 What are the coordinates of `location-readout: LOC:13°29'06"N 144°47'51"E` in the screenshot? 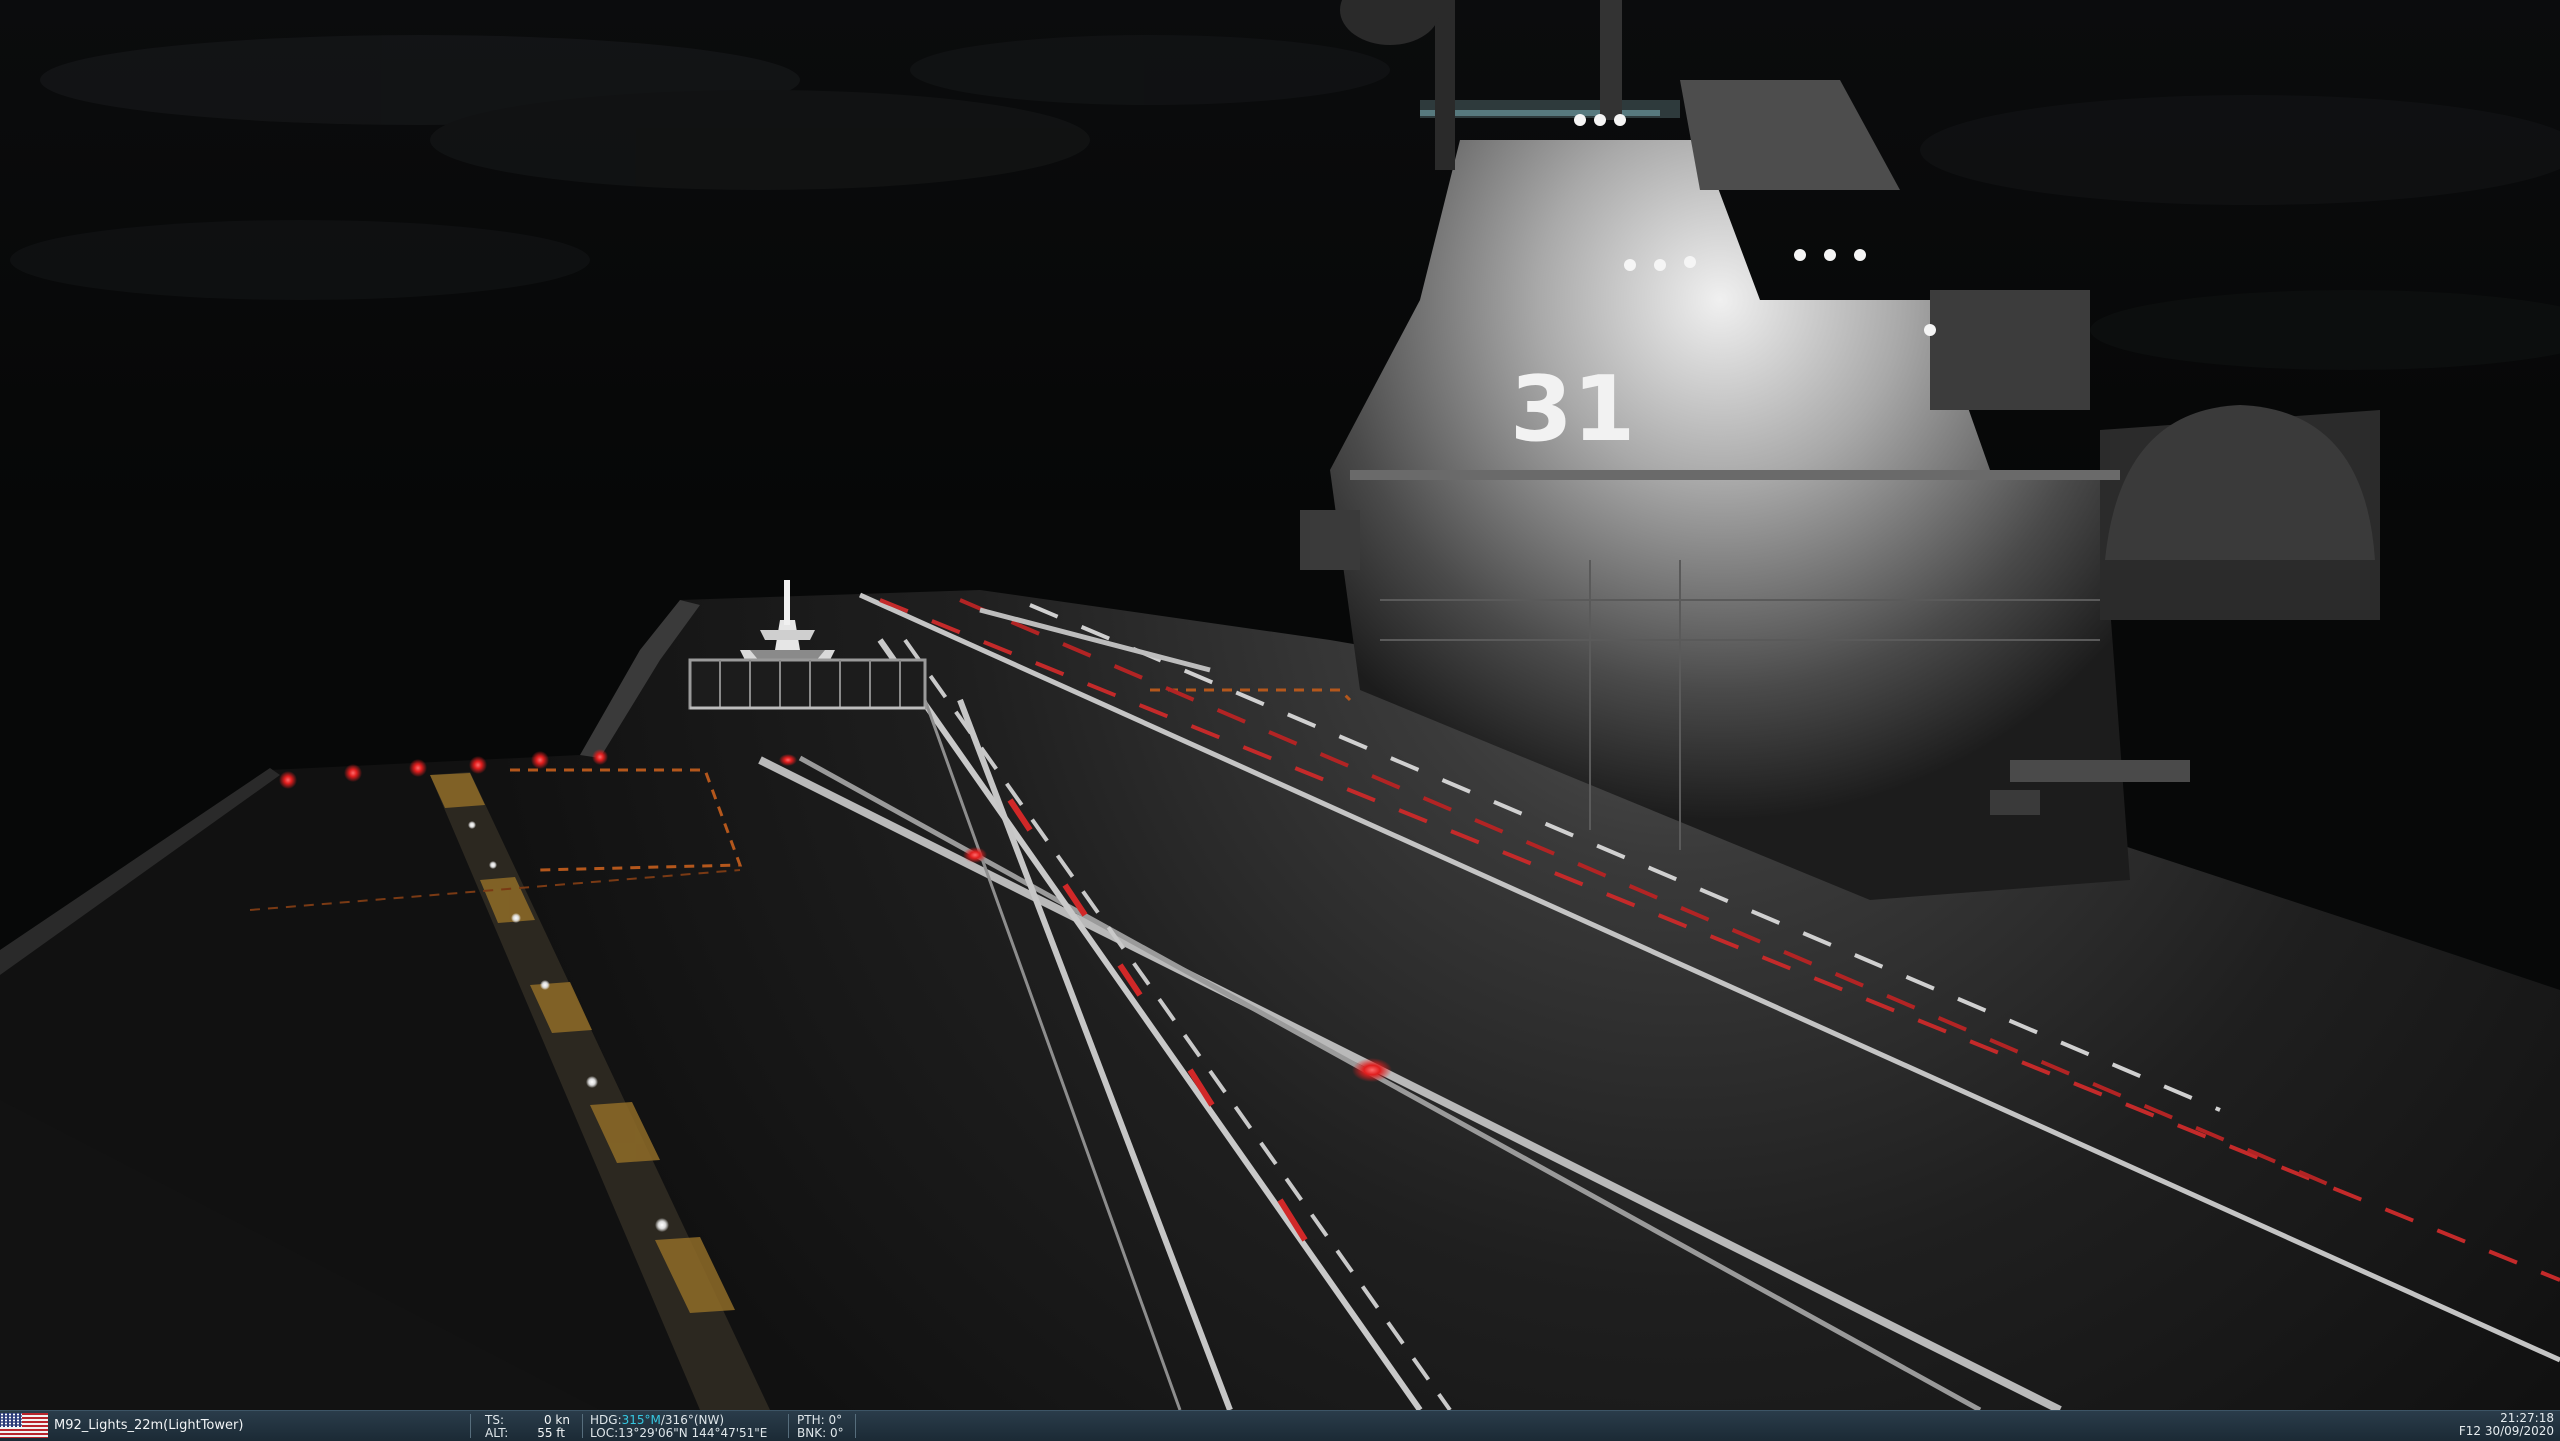 It's located at (678, 1433).